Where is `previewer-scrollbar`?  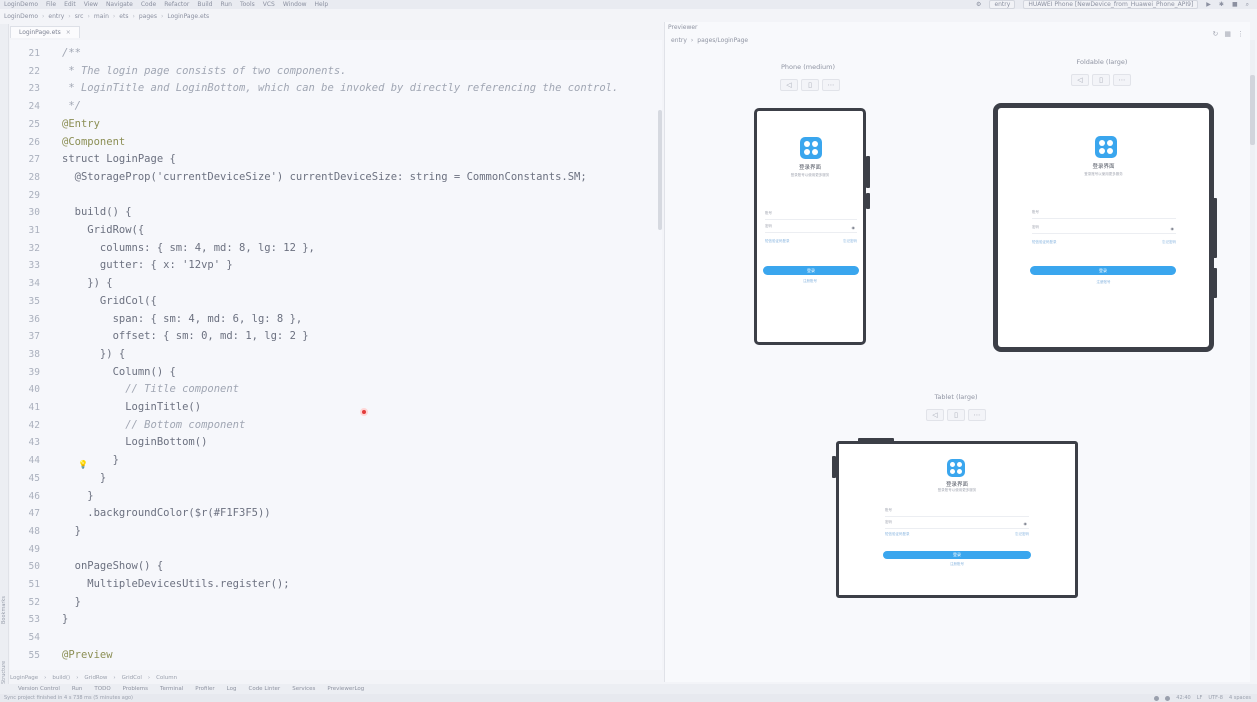
previewer-scrollbar is located at coordinates (1252, 350).